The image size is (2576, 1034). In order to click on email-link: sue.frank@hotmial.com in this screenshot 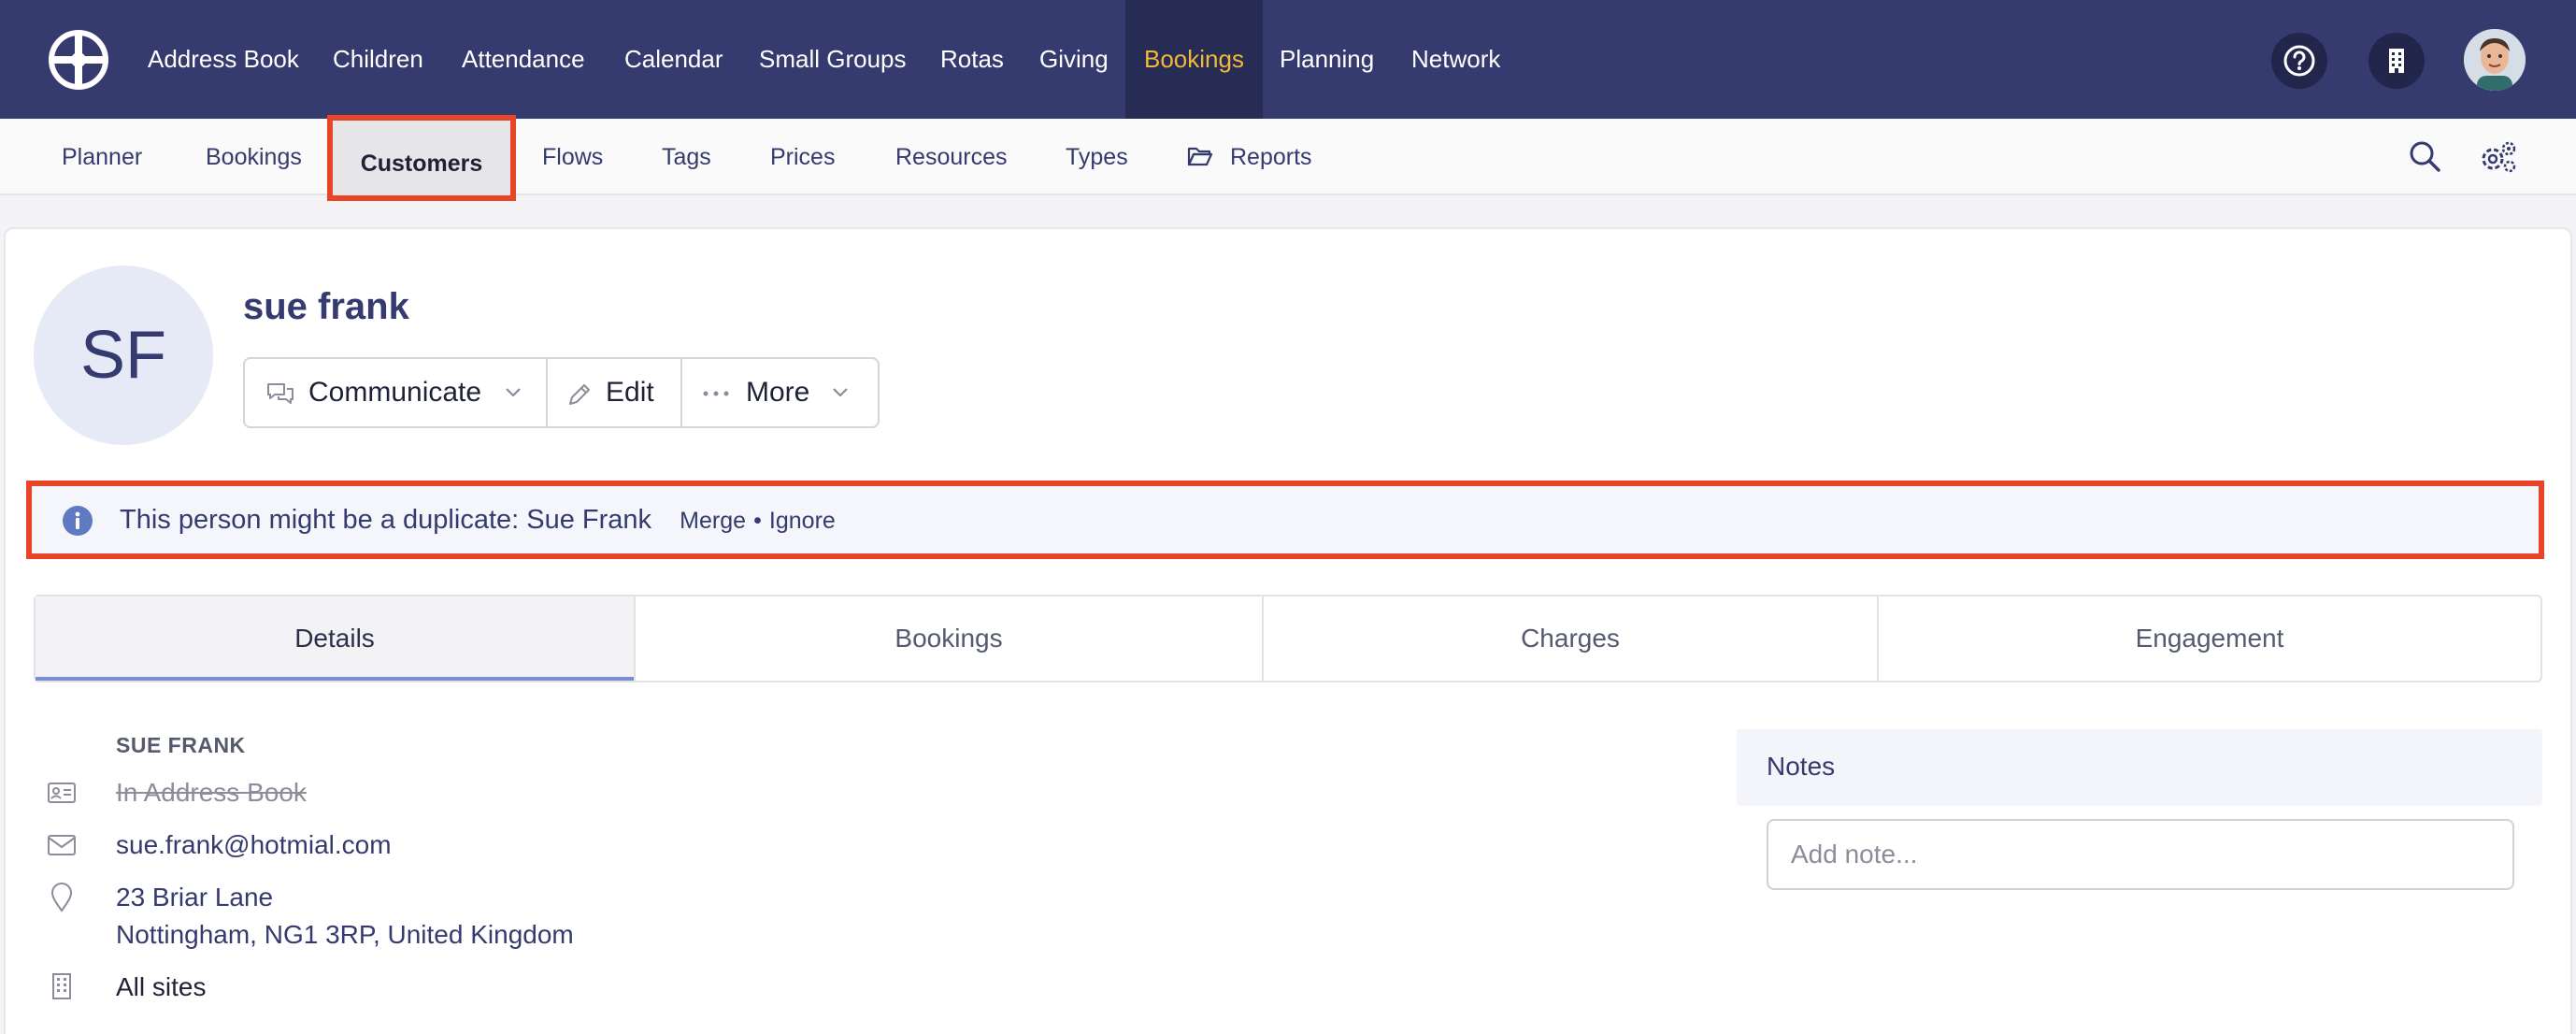, I will do `click(254, 845)`.